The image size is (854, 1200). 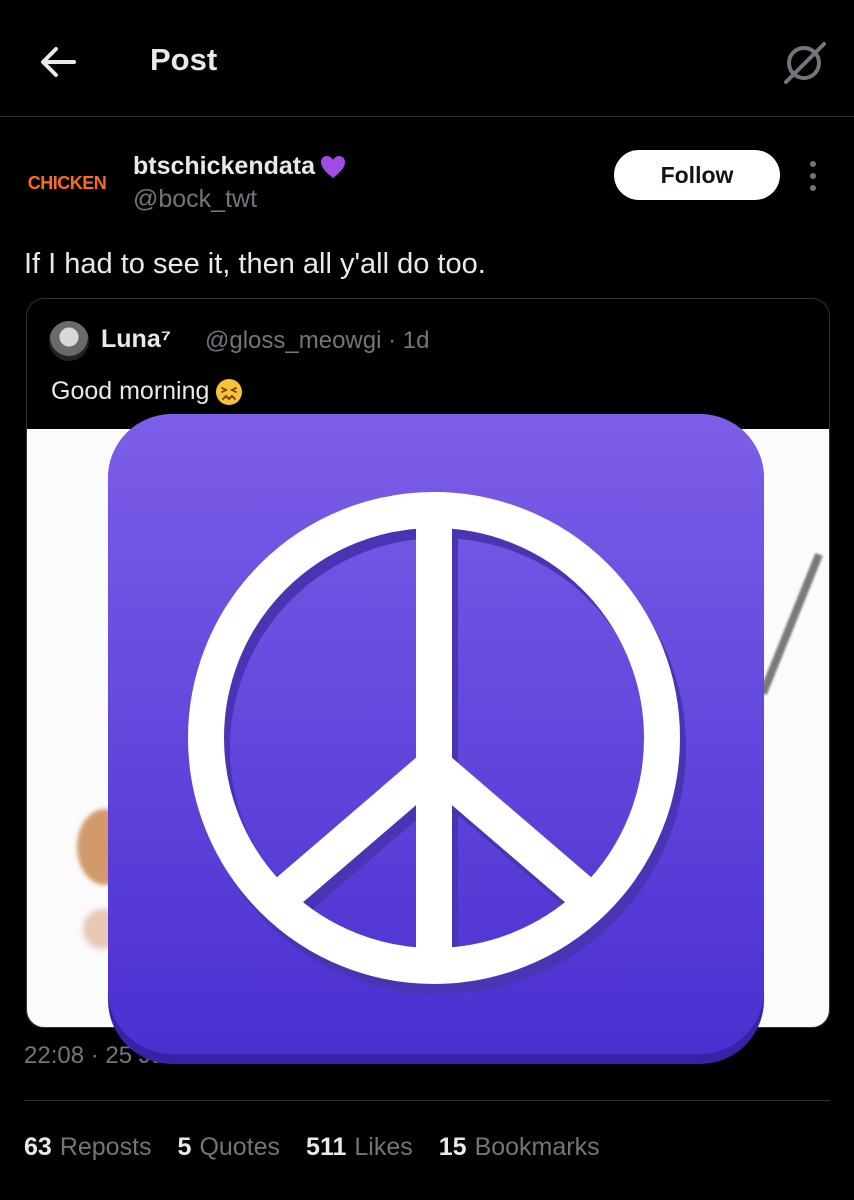 I want to click on page-title: Post, so click(x=184, y=59).